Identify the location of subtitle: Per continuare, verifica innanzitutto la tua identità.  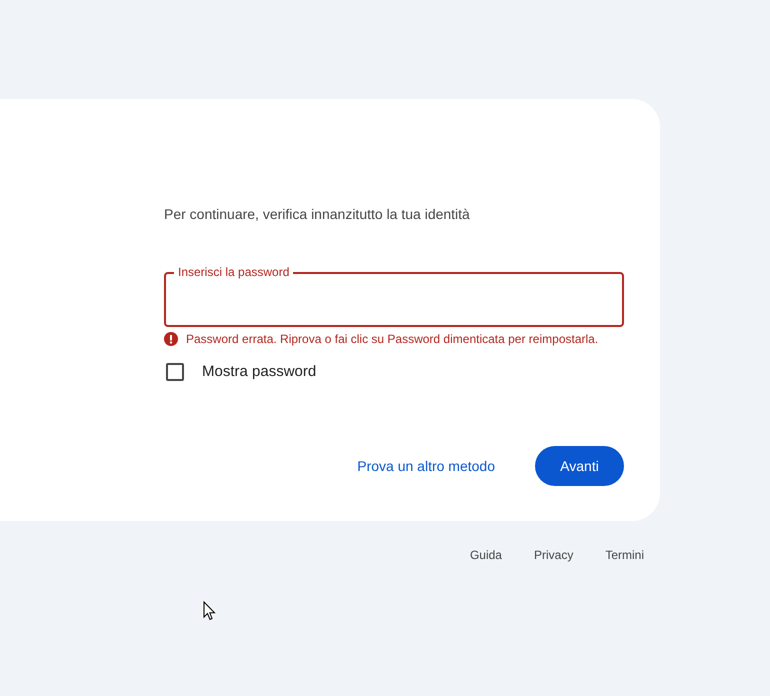
(317, 214).